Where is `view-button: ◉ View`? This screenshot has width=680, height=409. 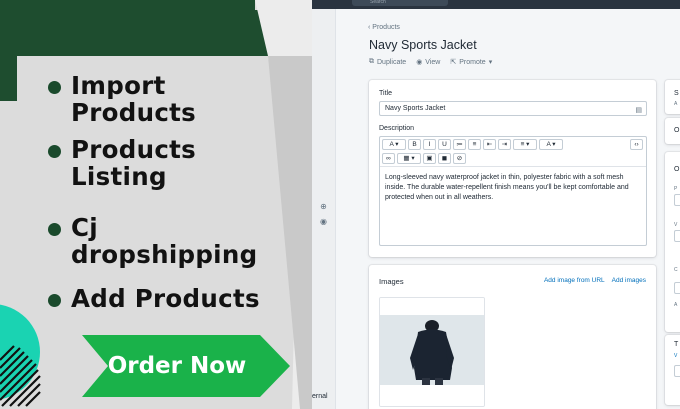 view-button: ◉ View is located at coordinates (428, 62).